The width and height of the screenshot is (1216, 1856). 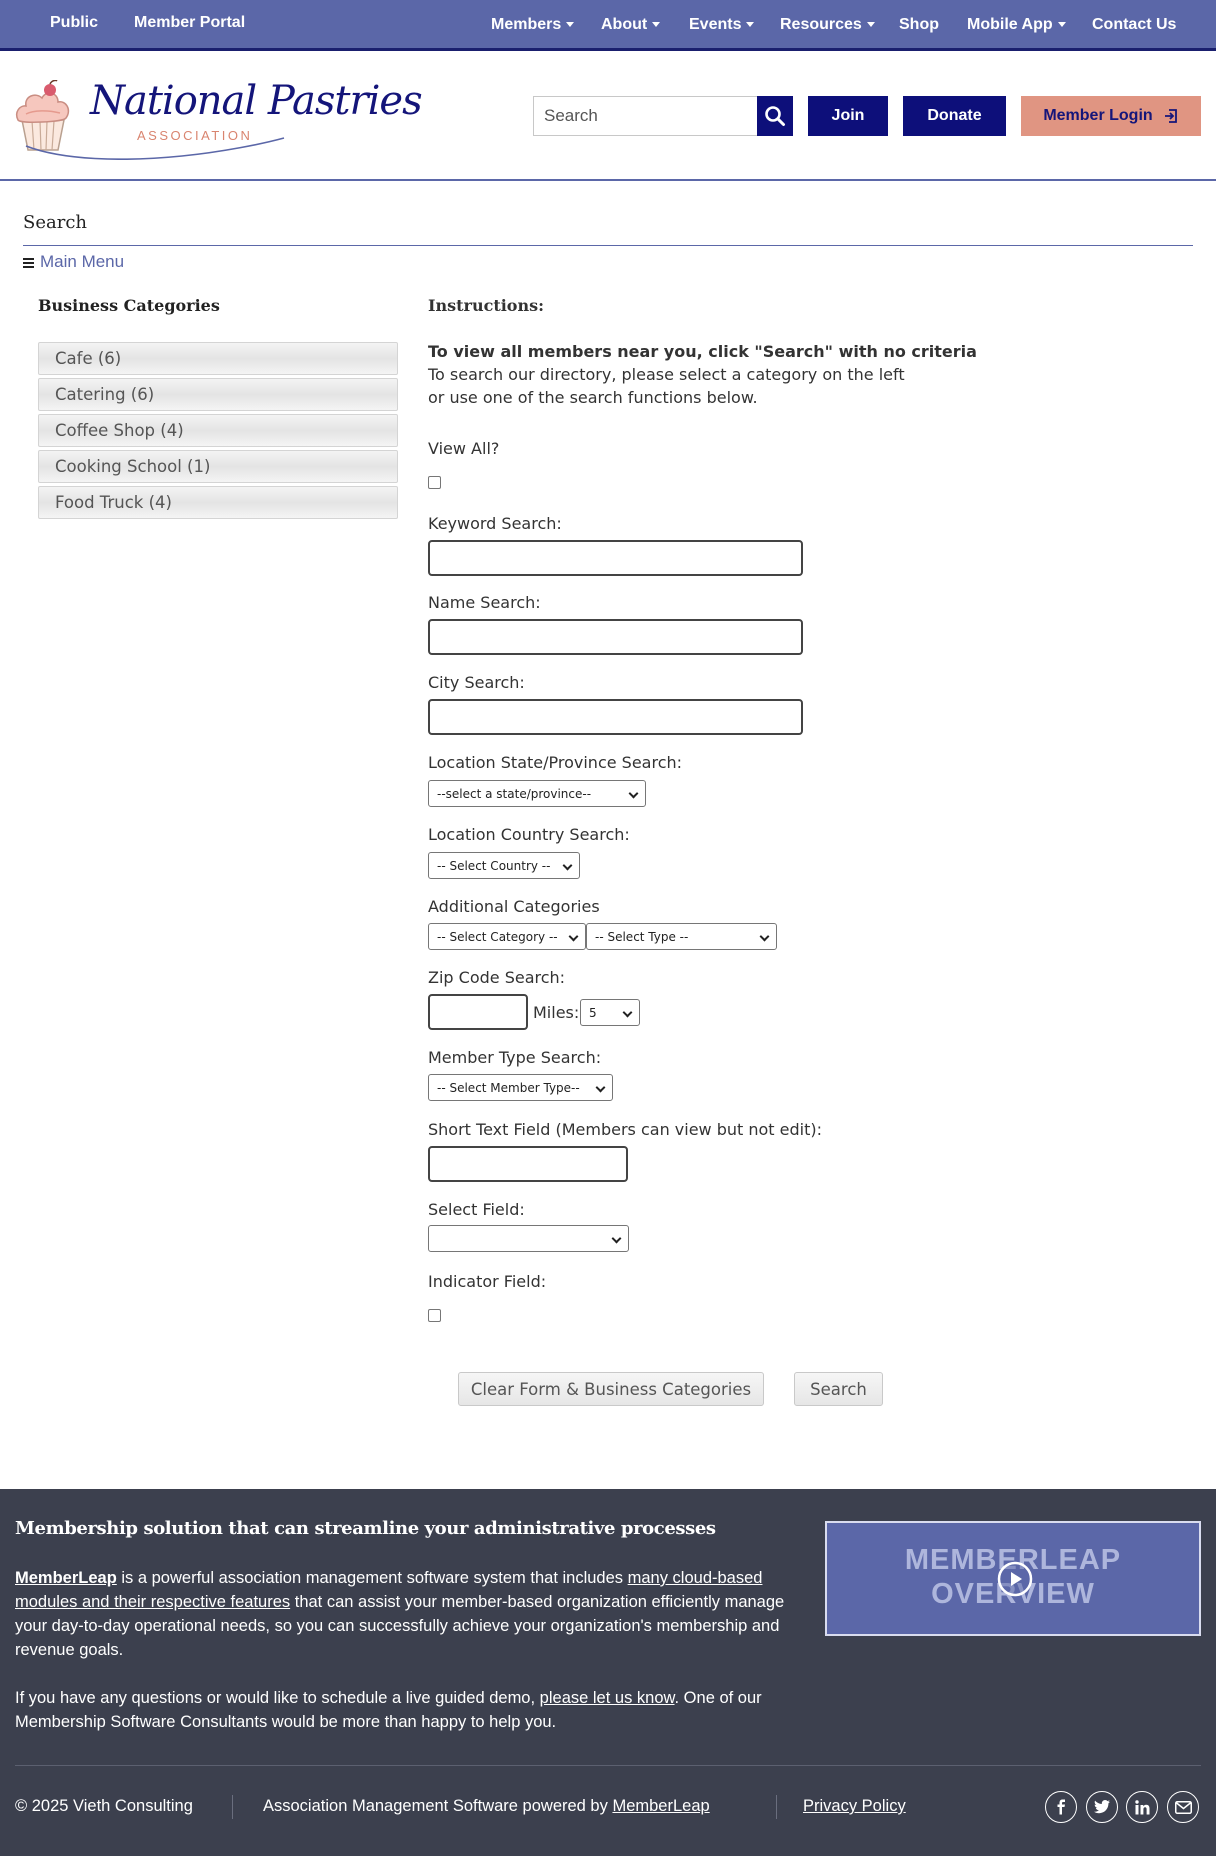 I want to click on nav-events: Events, so click(x=722, y=25).